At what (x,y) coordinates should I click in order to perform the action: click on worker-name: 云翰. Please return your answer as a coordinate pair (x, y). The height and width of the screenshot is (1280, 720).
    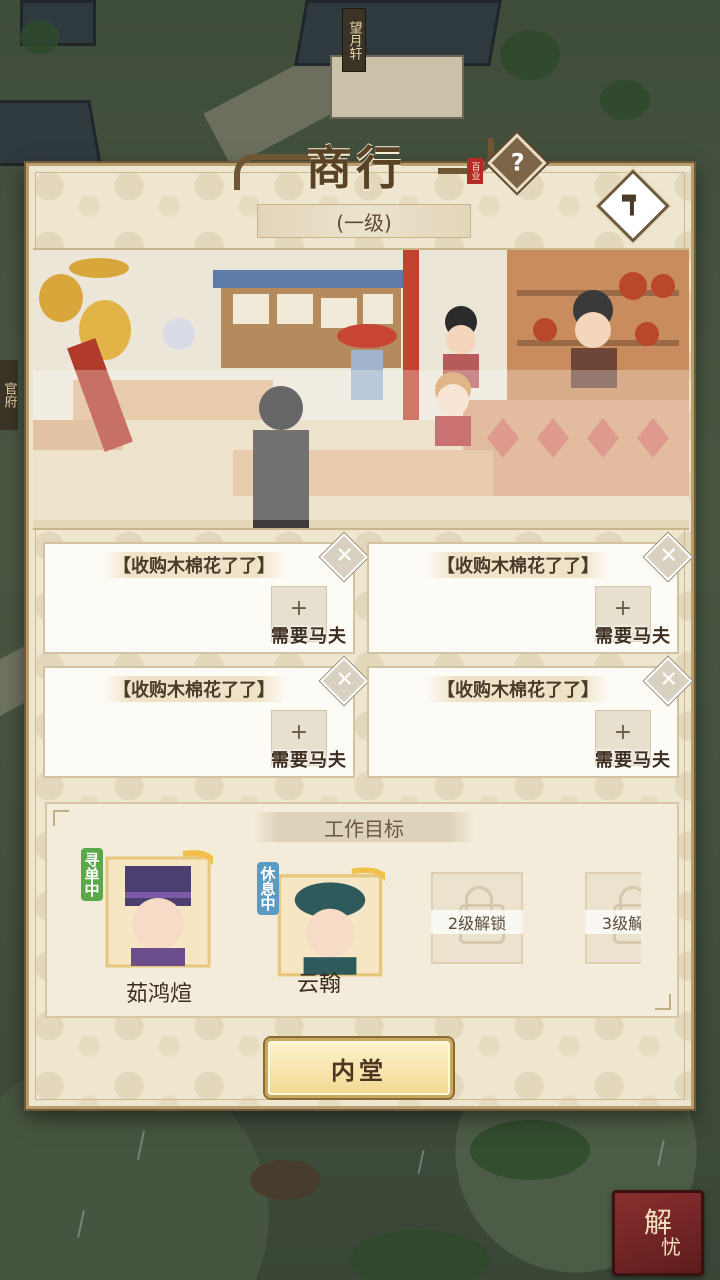
    Looking at the image, I should click on (318, 984).